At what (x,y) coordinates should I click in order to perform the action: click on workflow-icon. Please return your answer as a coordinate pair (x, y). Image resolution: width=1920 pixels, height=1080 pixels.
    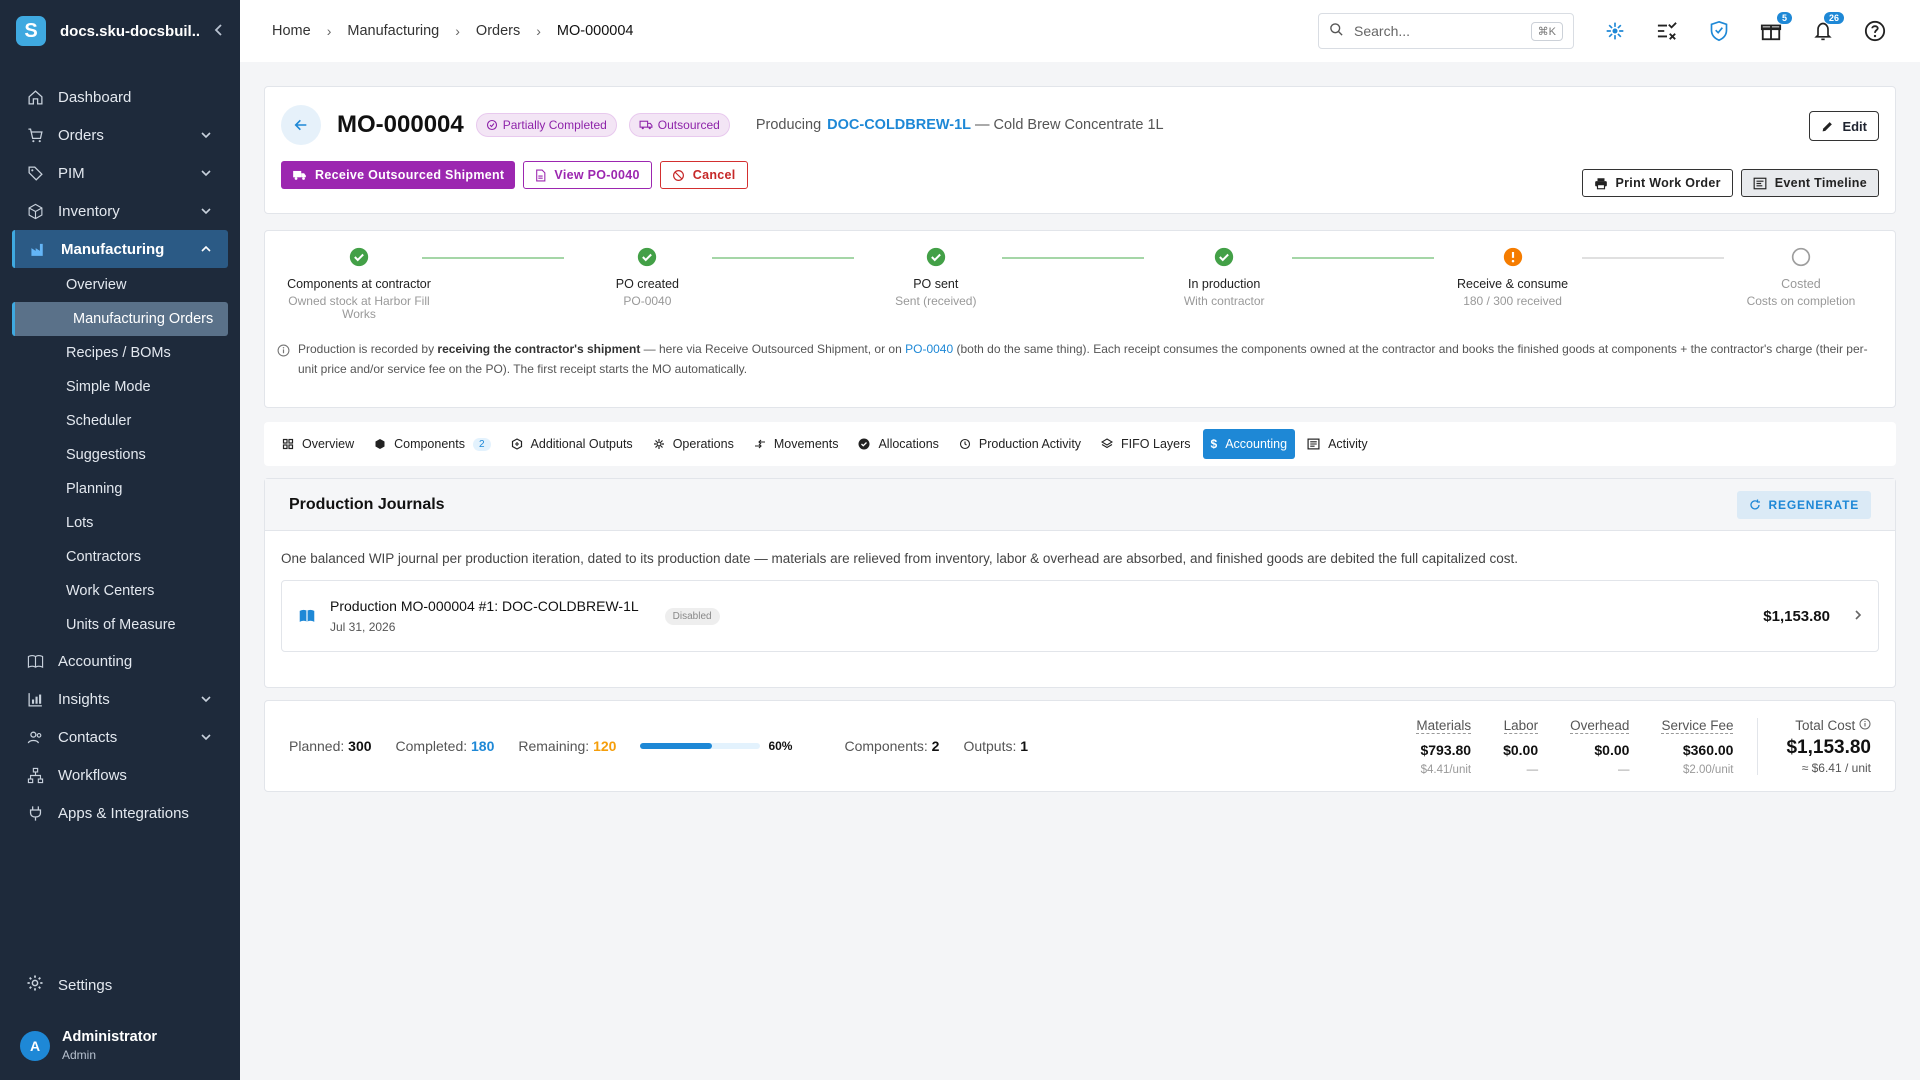
    Looking at the image, I should click on (35, 775).